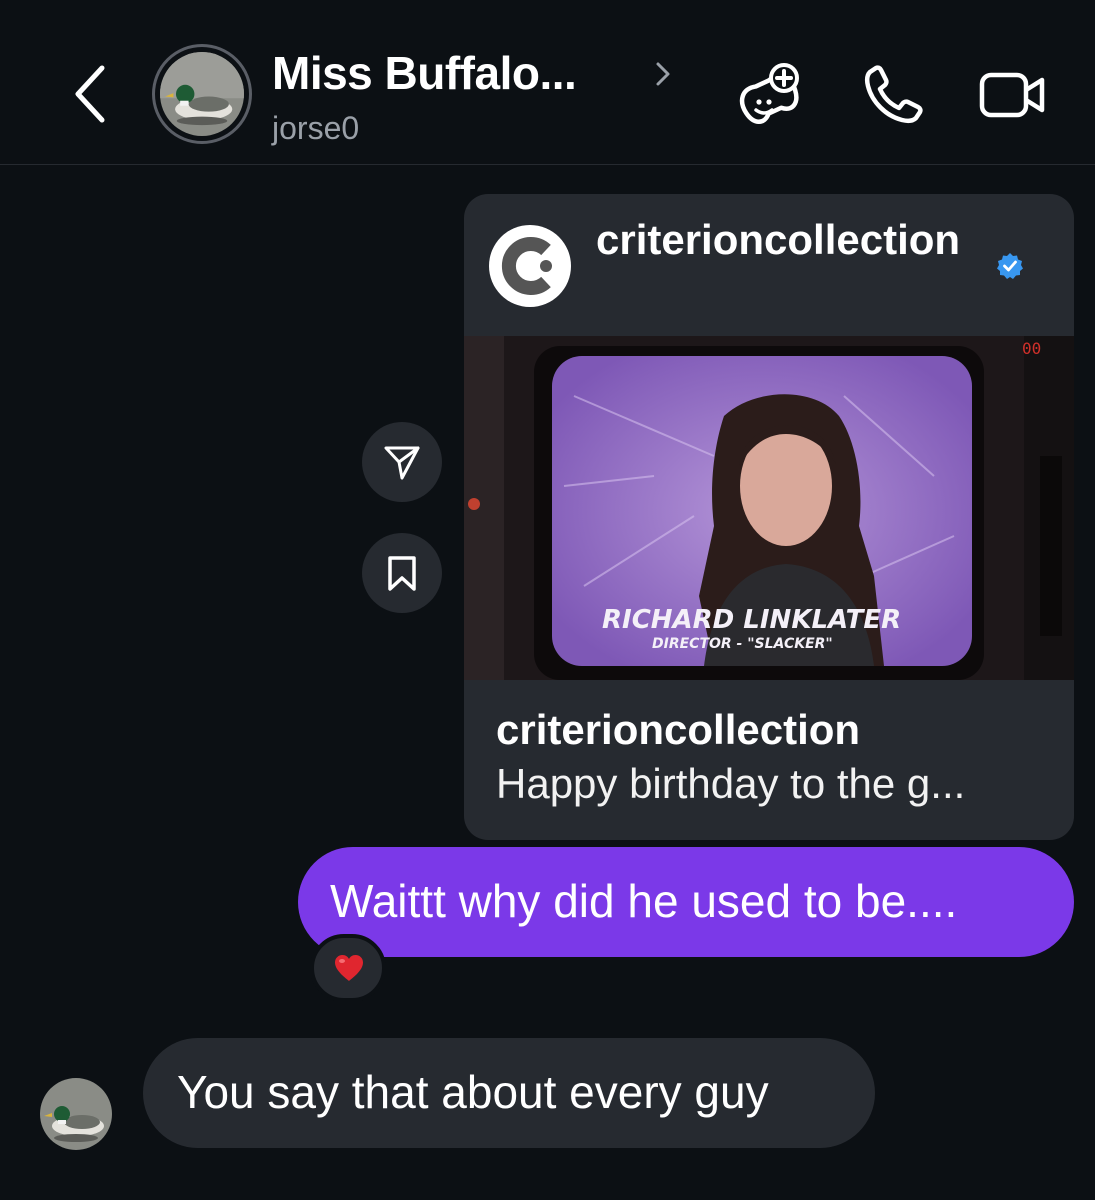 The width and height of the screenshot is (1095, 1200). I want to click on back-chevron-icon, so click(90, 94).